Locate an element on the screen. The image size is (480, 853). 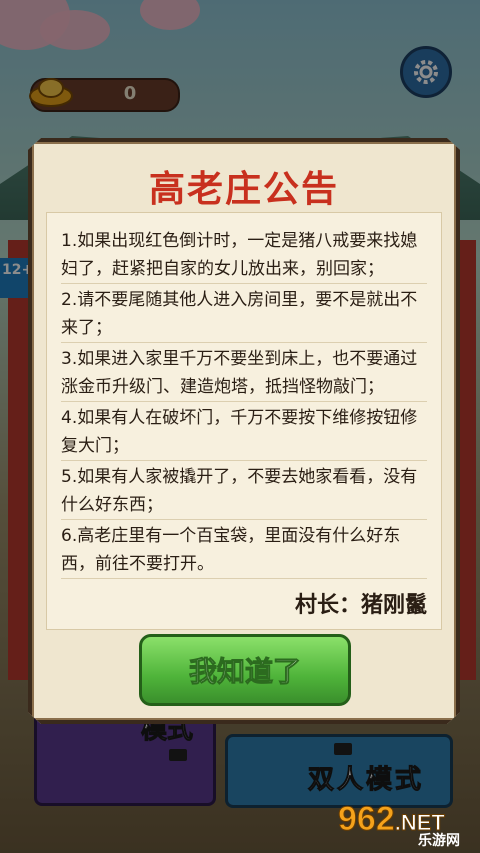
acknowledge-button: 我知道了 is located at coordinates (245, 670).